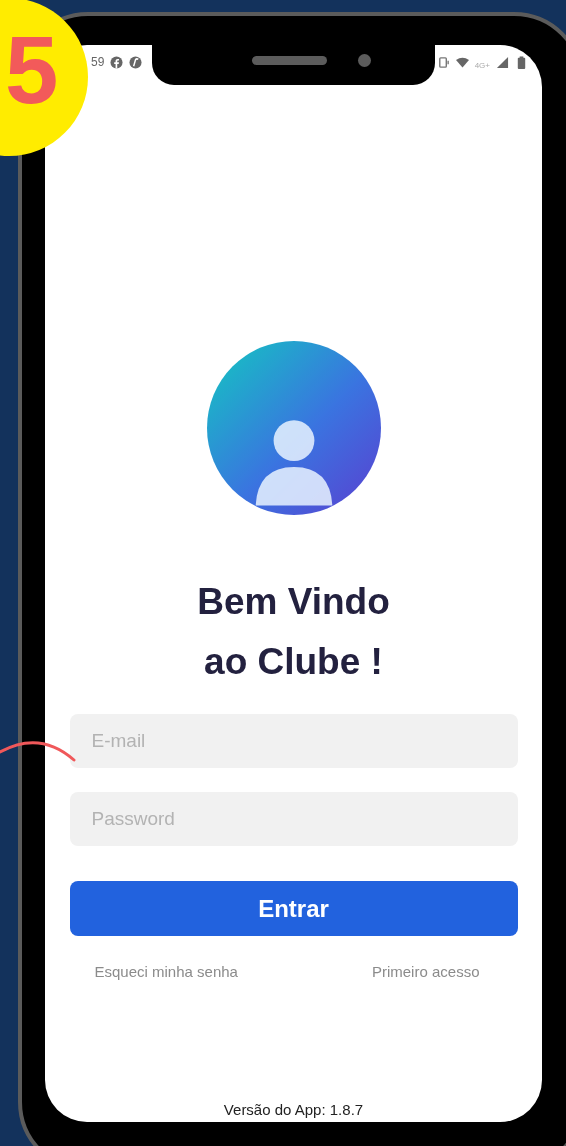 The height and width of the screenshot is (1146, 566). What do you see at coordinates (482, 65) in the screenshot?
I see `network-label: 4G+` at bounding box center [482, 65].